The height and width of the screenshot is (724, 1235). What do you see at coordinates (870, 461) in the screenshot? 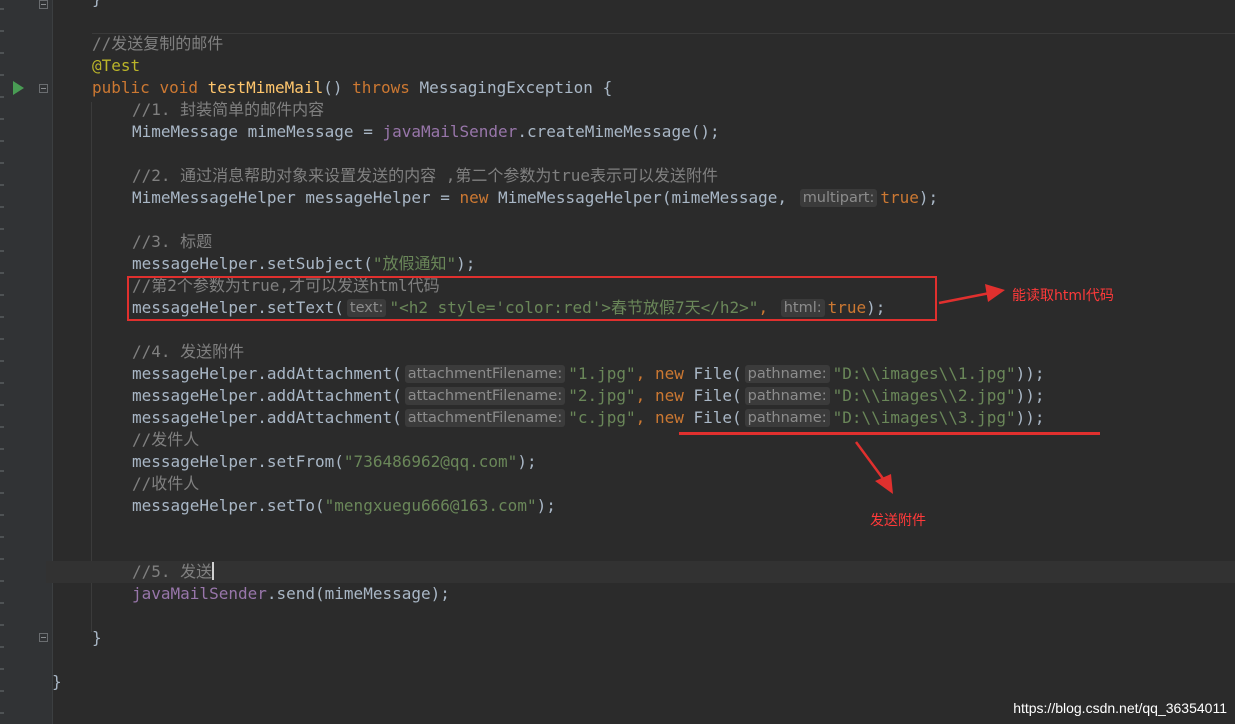
I see `arrow-line-attach` at bounding box center [870, 461].